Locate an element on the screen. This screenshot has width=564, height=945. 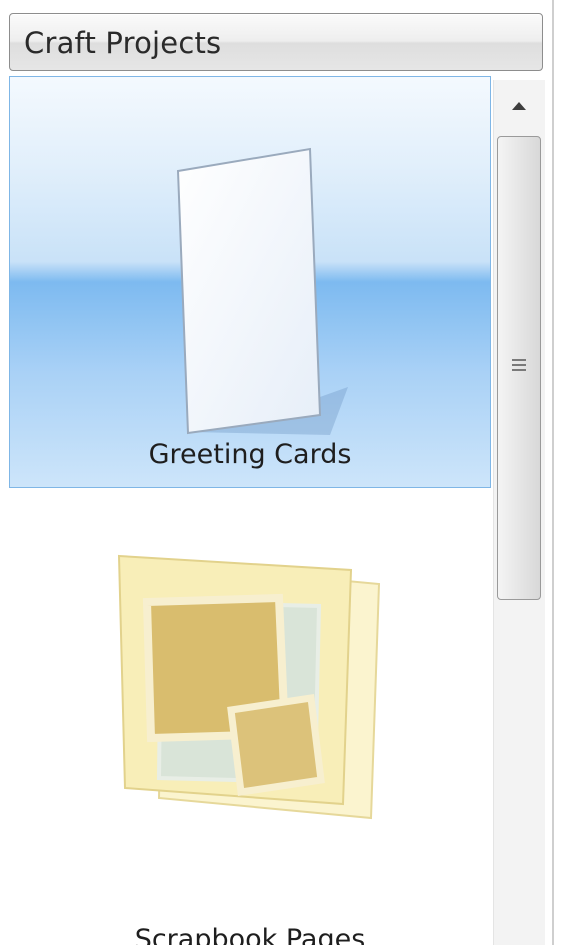
panel-header: Craft Projects is located at coordinates (276, 42).